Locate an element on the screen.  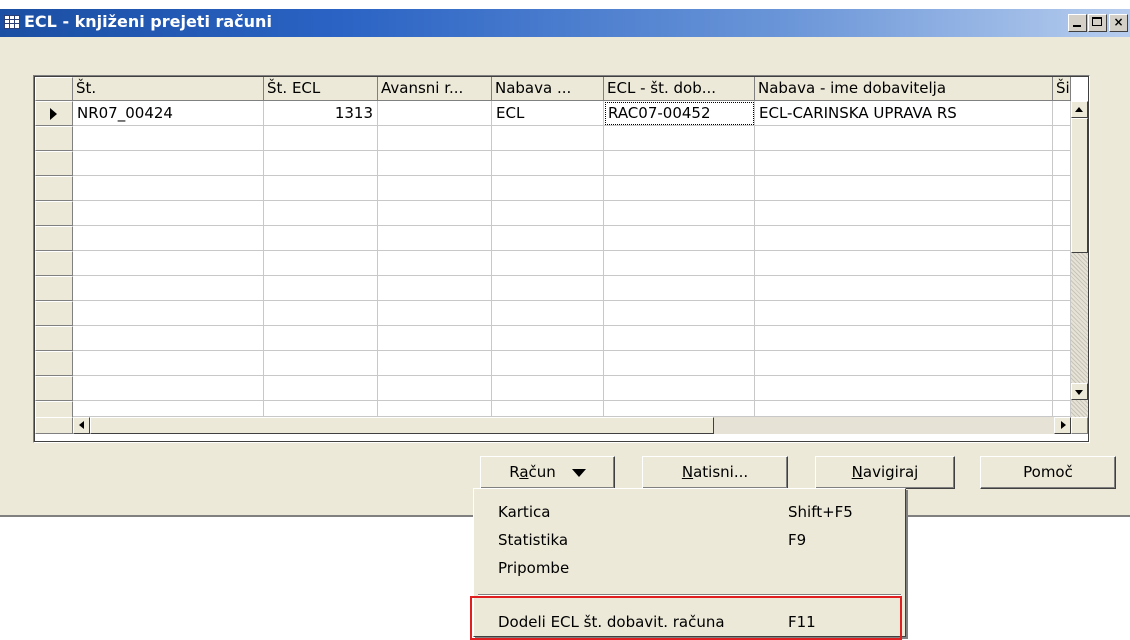
cell-ecl-st-dob: RAC07-00452 is located at coordinates (679, 113).